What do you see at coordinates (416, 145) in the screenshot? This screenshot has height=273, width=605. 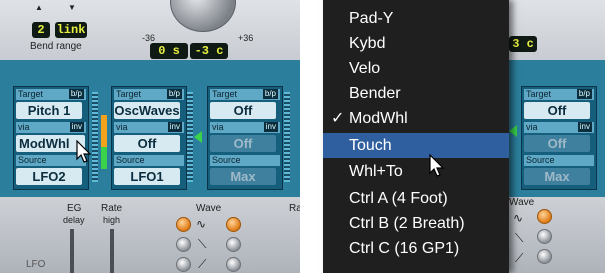 I see `menu-item-touch: Touch` at bounding box center [416, 145].